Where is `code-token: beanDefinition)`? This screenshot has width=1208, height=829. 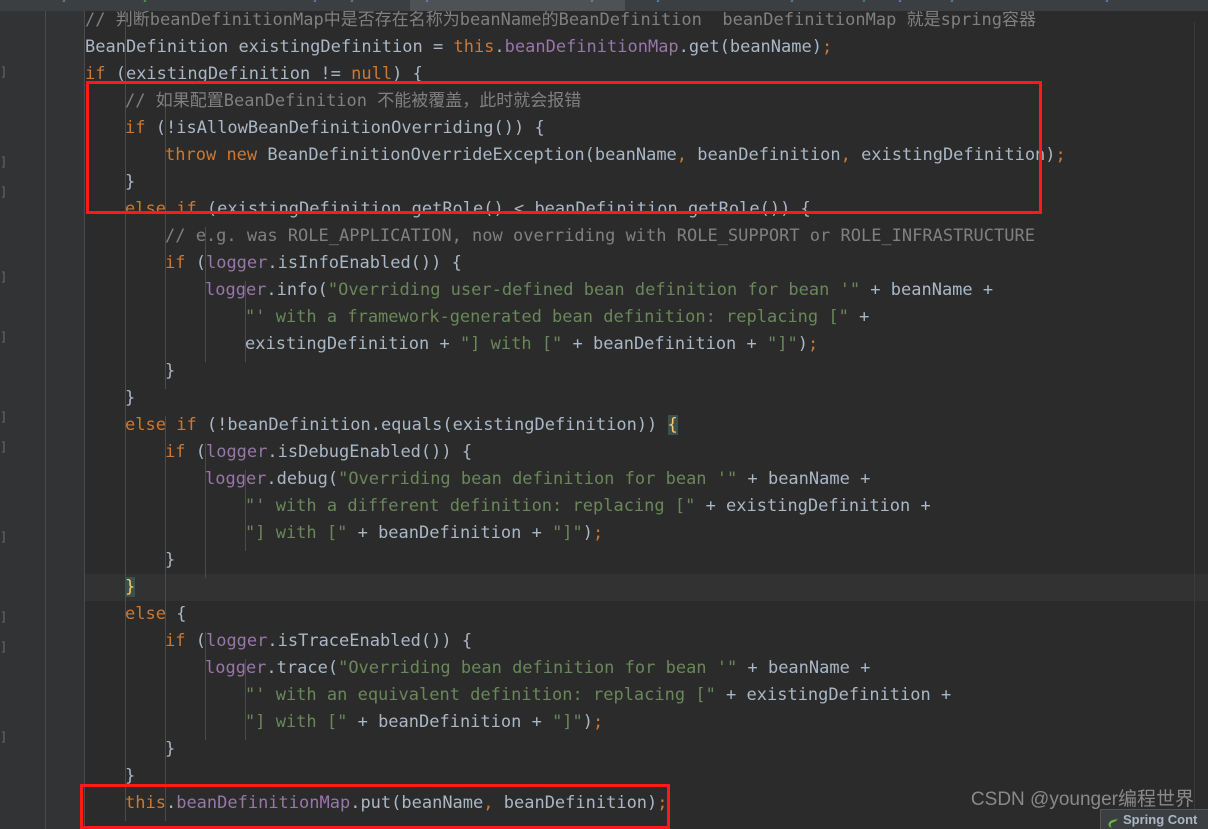
code-token: beanDefinition) is located at coordinates (575, 803).